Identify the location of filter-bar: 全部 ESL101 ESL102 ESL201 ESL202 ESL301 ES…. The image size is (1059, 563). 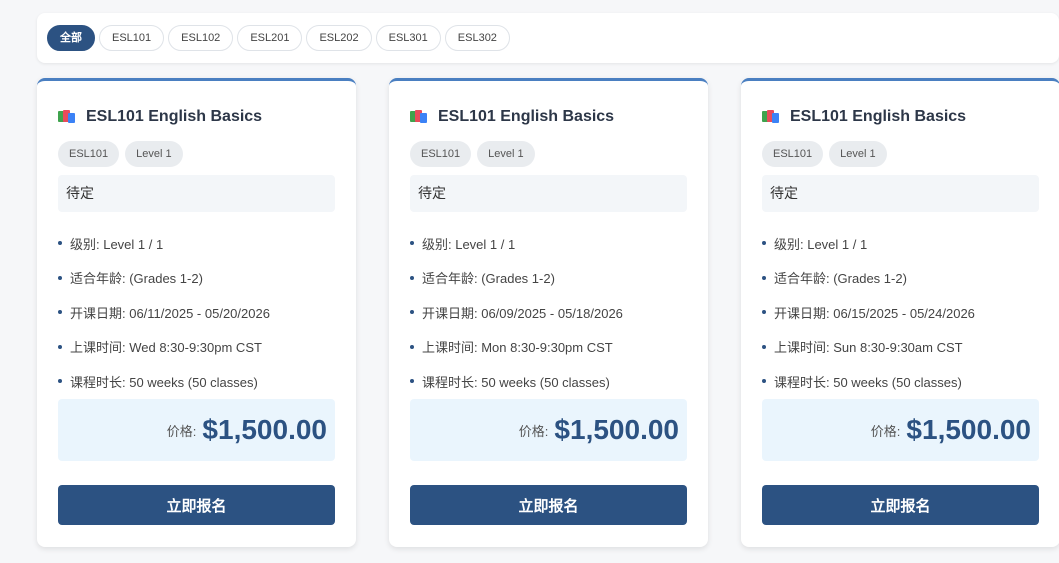
(548, 38).